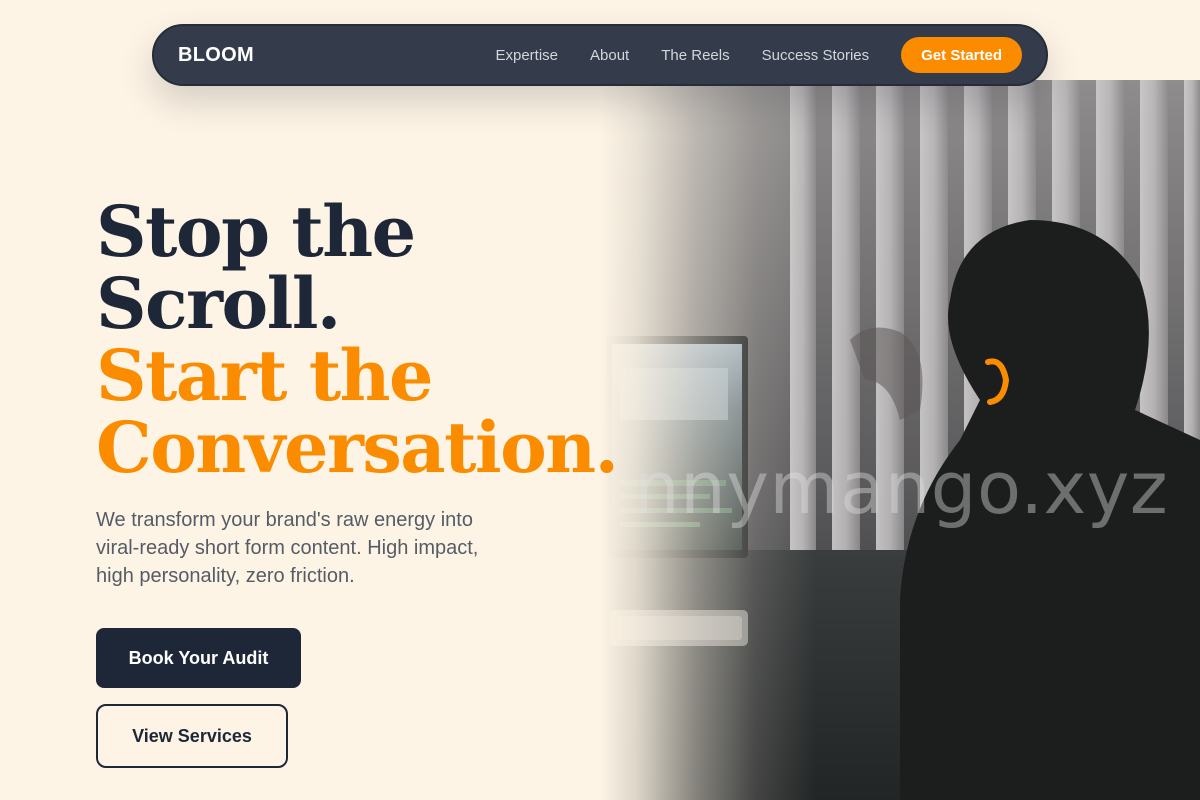 The image size is (1200, 800). Describe the element at coordinates (961, 55) in the screenshot. I see `get-started-button: Get Started` at that location.